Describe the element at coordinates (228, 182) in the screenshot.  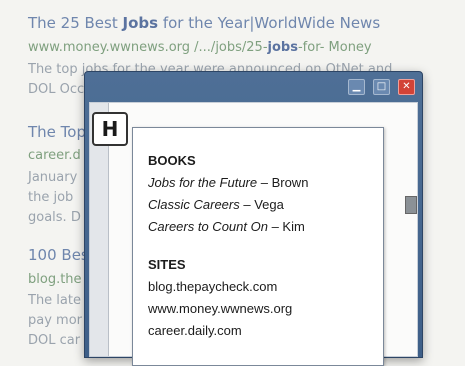
I see `book-item: Jobs for the Future – Brown` at that location.